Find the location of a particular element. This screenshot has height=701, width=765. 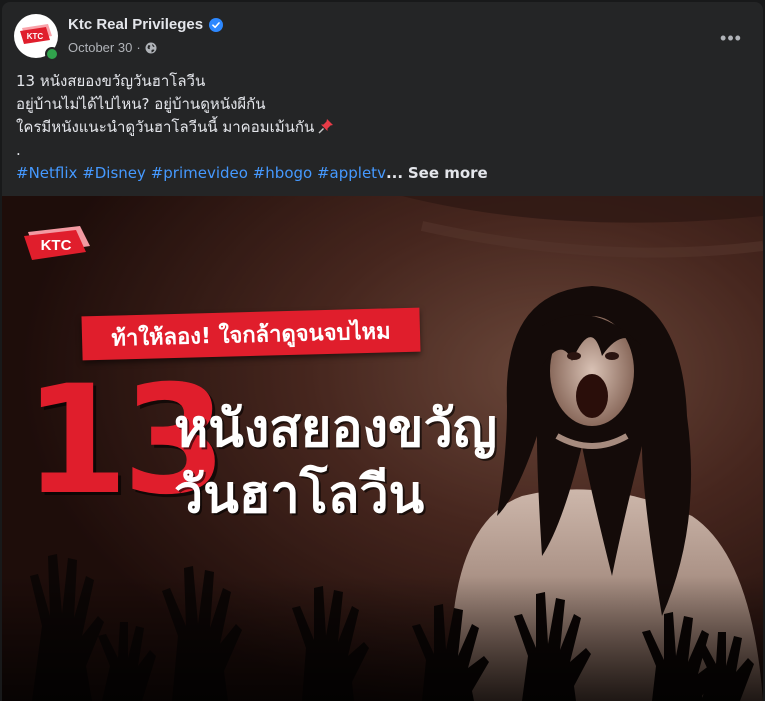

page-name-row: Ktc Real Privileges is located at coordinates (146, 24).